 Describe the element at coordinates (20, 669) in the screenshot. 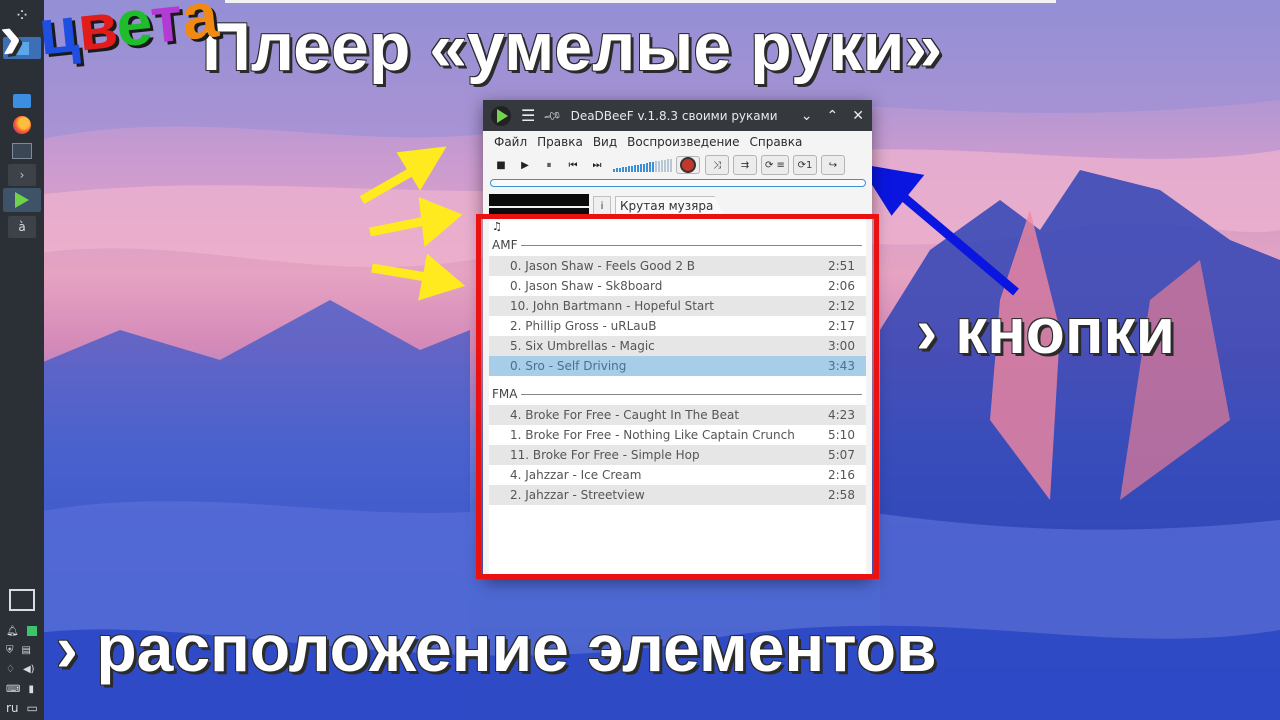

I see `tray-row-audio: ♢ ◀)` at that location.